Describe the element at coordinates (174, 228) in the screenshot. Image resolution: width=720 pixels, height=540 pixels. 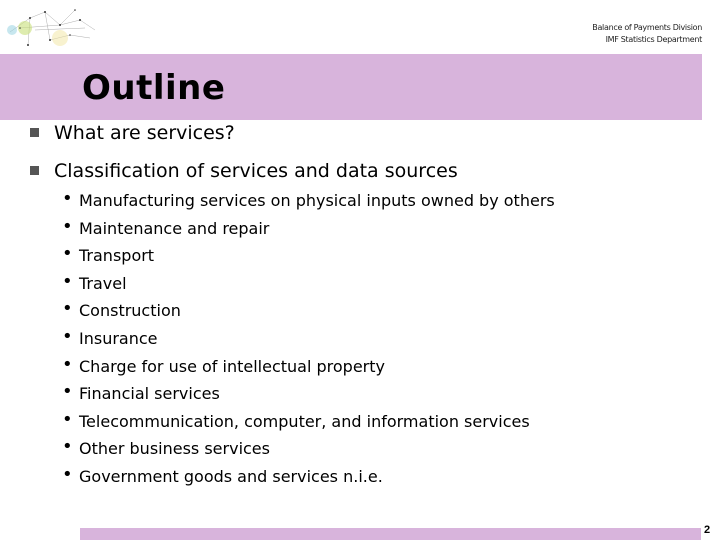
I see `sub-bullet-text: Maintenance and repair` at that location.